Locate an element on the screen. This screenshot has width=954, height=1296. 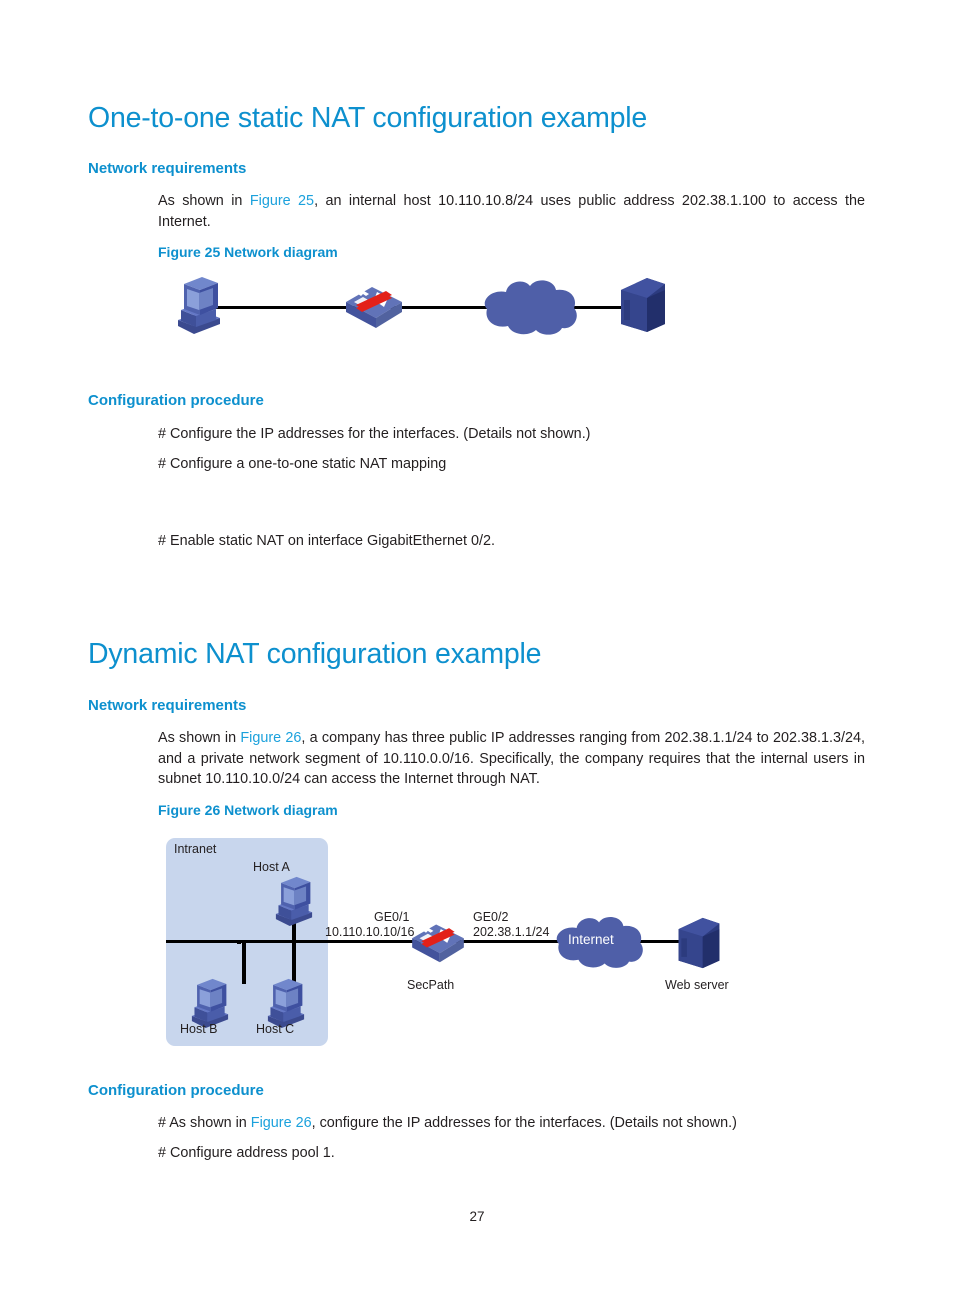
heading-network-requirements-2: Network requirements is located at coordinates (167, 705).